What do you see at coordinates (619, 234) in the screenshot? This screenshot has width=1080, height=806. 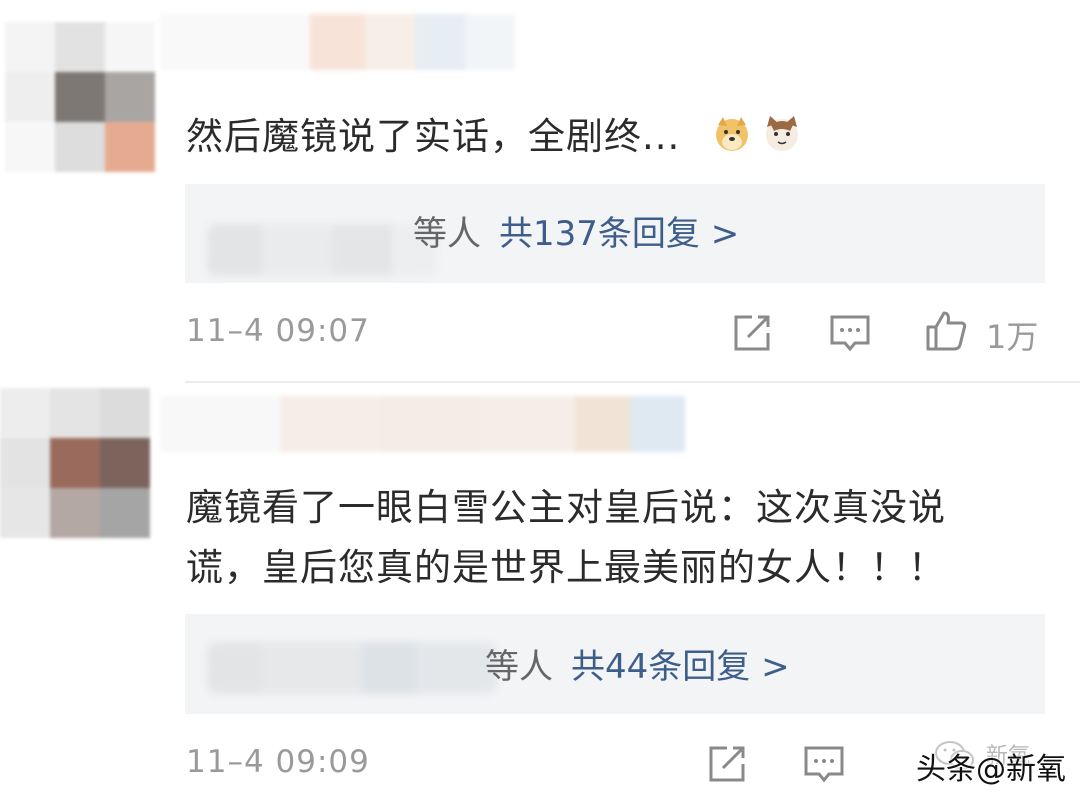 I see `reply-count-link: 共137条回复 >` at bounding box center [619, 234].